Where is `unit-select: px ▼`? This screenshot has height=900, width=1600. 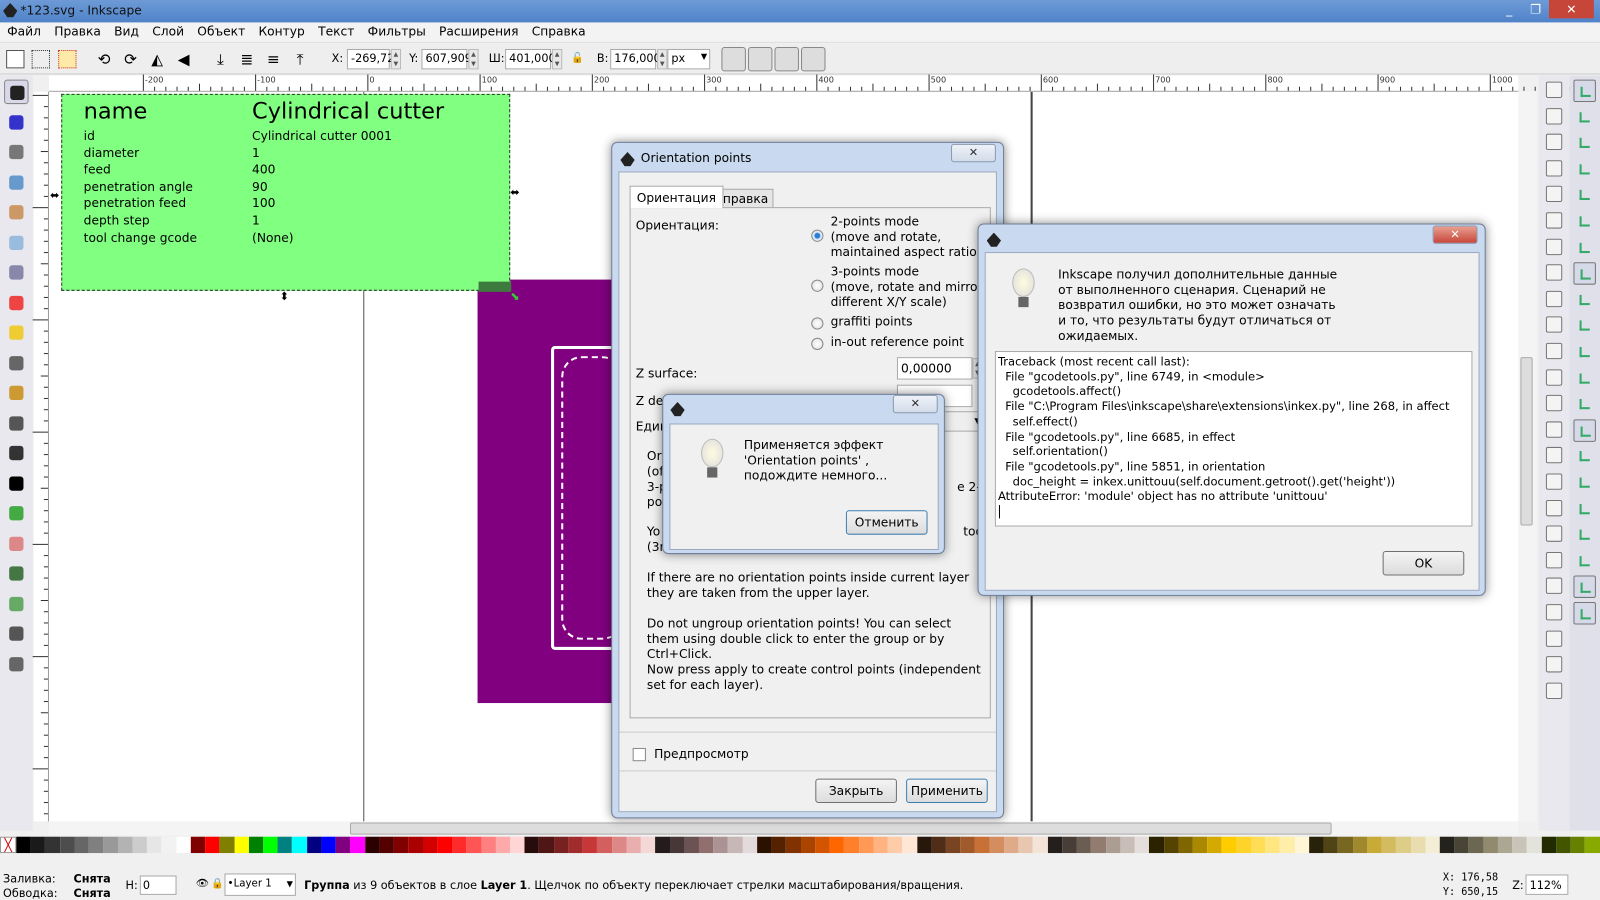 unit-select: px ▼ is located at coordinates (689, 59).